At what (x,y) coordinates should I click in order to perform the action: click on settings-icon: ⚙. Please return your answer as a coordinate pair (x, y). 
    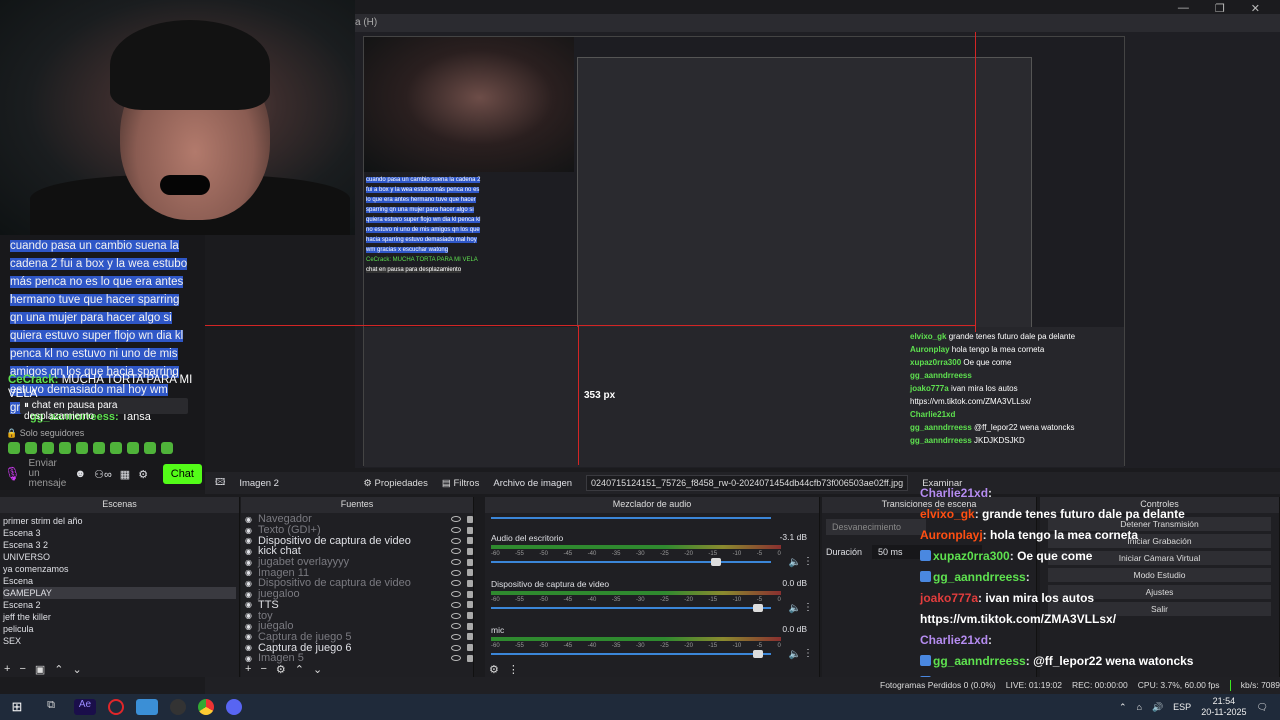
    Looking at the image, I should click on (143, 474).